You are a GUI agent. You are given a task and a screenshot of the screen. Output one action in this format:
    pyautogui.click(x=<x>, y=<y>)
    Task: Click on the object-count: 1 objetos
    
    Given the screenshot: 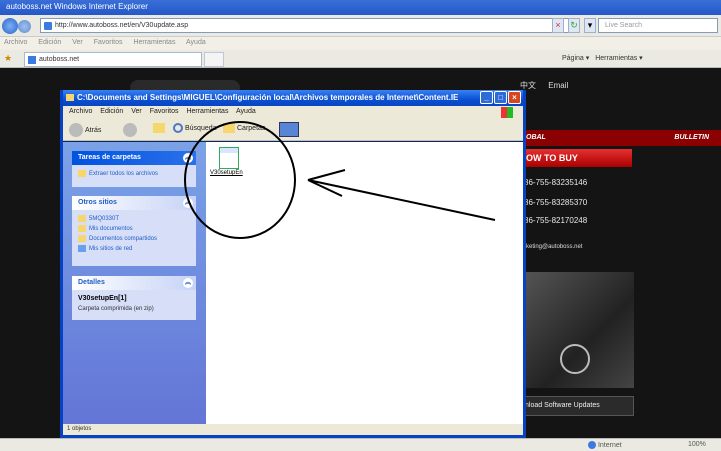 What is the action you would take?
    pyautogui.click(x=79, y=429)
    